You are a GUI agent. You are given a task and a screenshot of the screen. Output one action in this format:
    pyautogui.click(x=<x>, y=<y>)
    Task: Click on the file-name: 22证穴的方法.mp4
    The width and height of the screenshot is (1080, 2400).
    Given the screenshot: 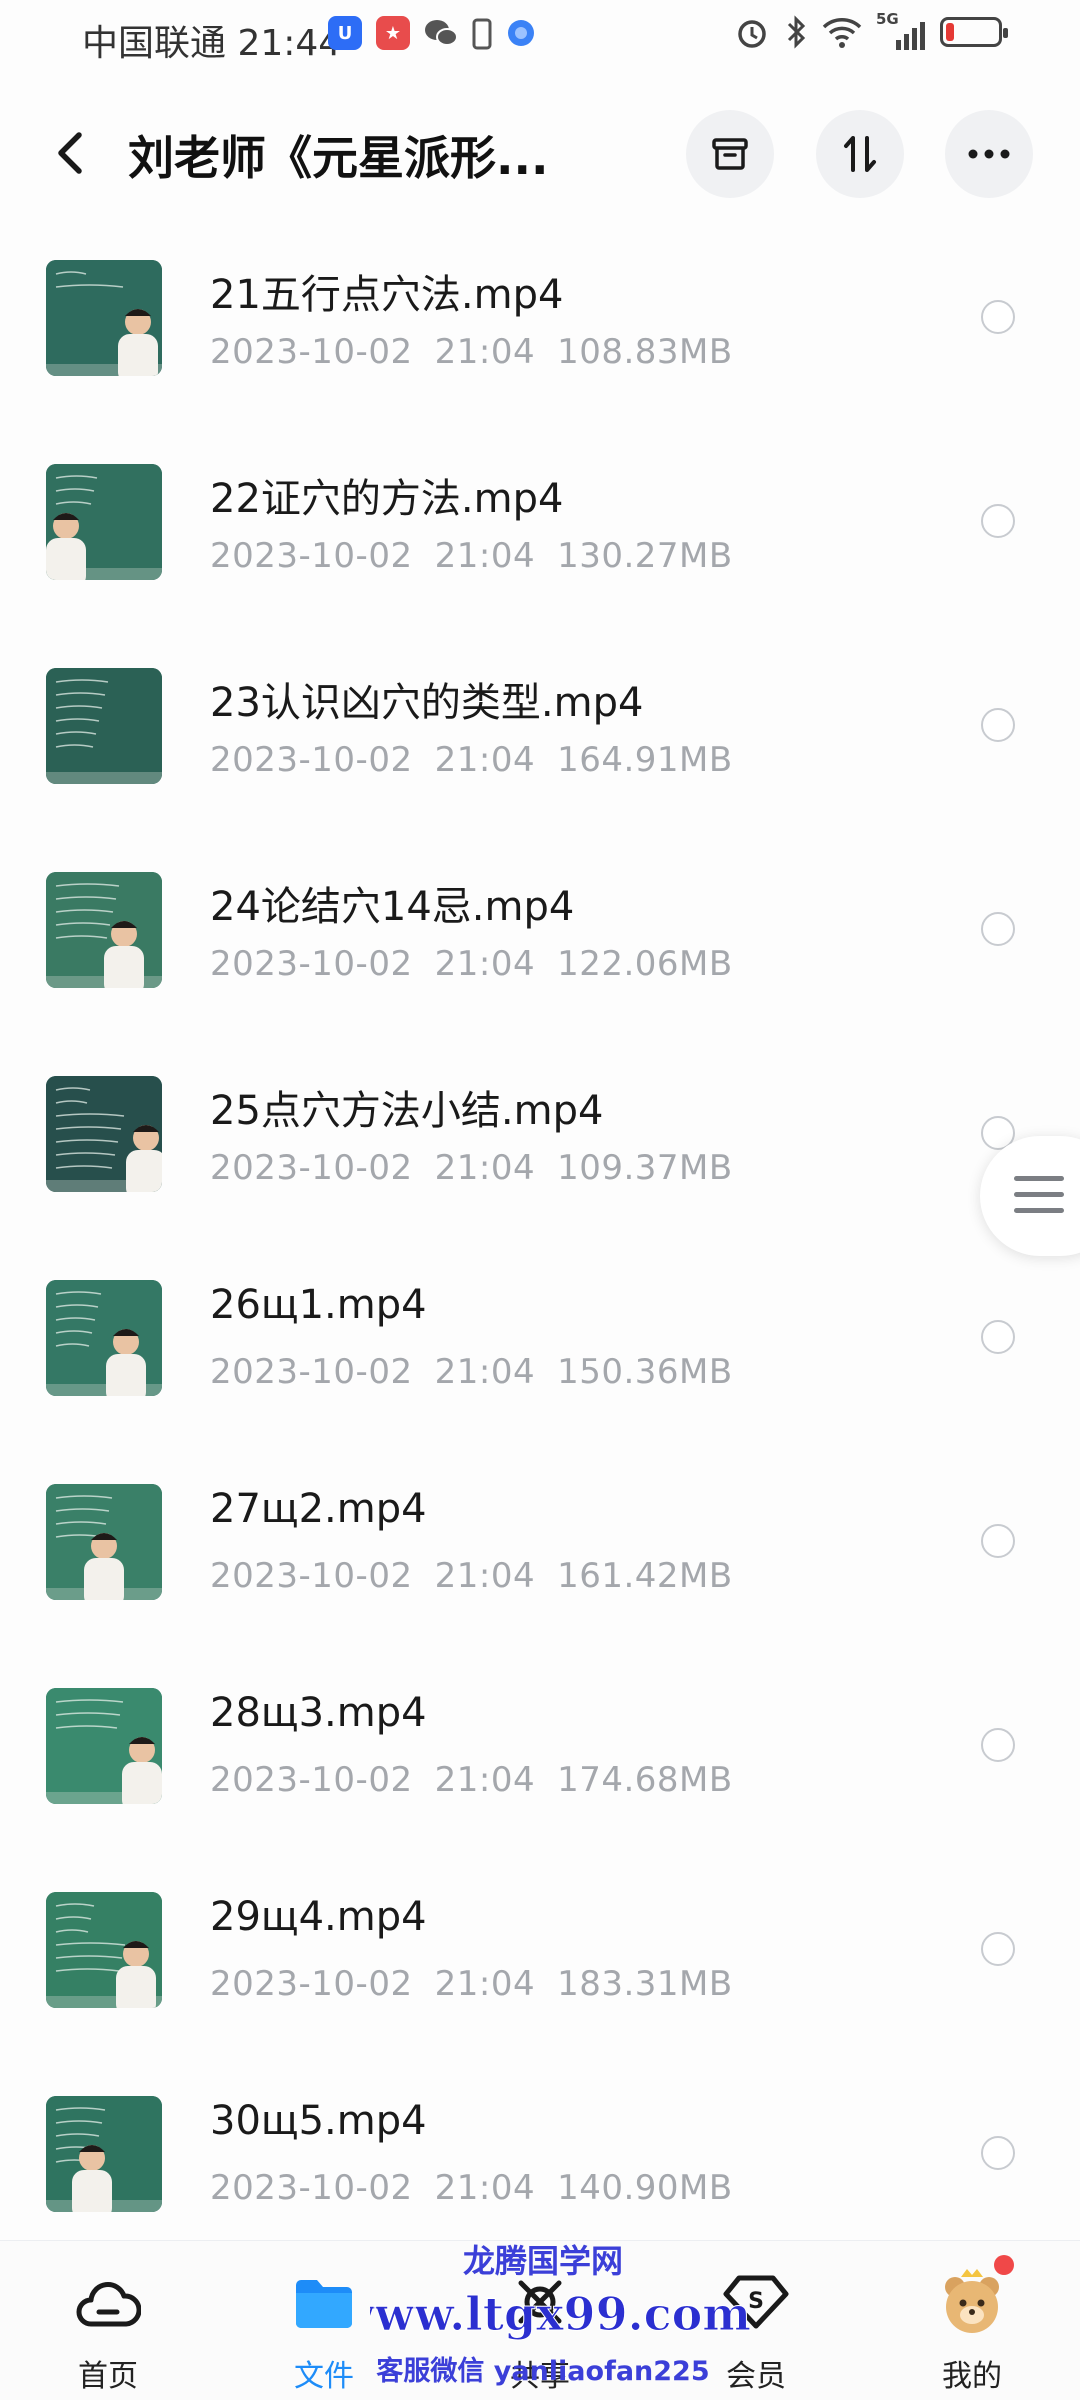 What is the action you would take?
    pyautogui.click(x=387, y=499)
    